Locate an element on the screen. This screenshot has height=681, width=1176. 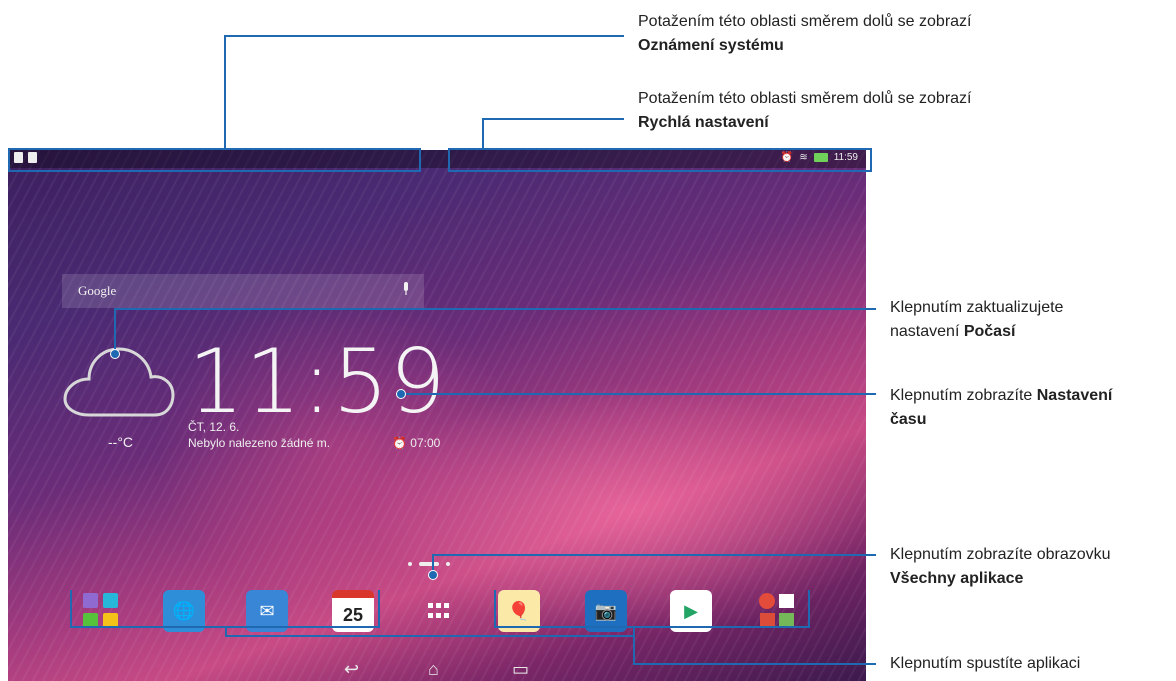
callout-bold: Oznámení systému is located at coordinates (711, 45).